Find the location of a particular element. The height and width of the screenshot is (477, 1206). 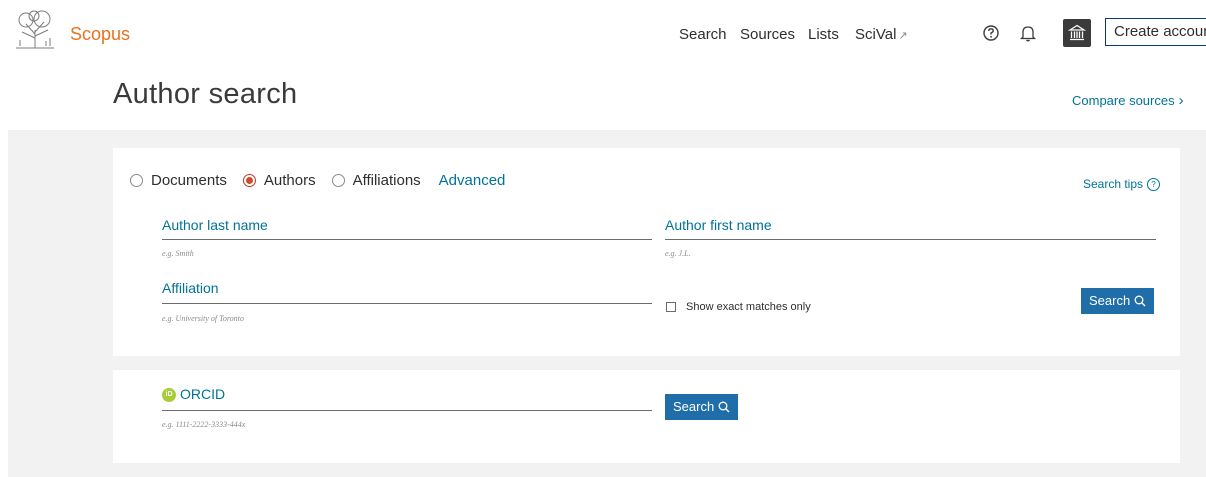

nav-scival: SciVal ↗ is located at coordinates (881, 34).